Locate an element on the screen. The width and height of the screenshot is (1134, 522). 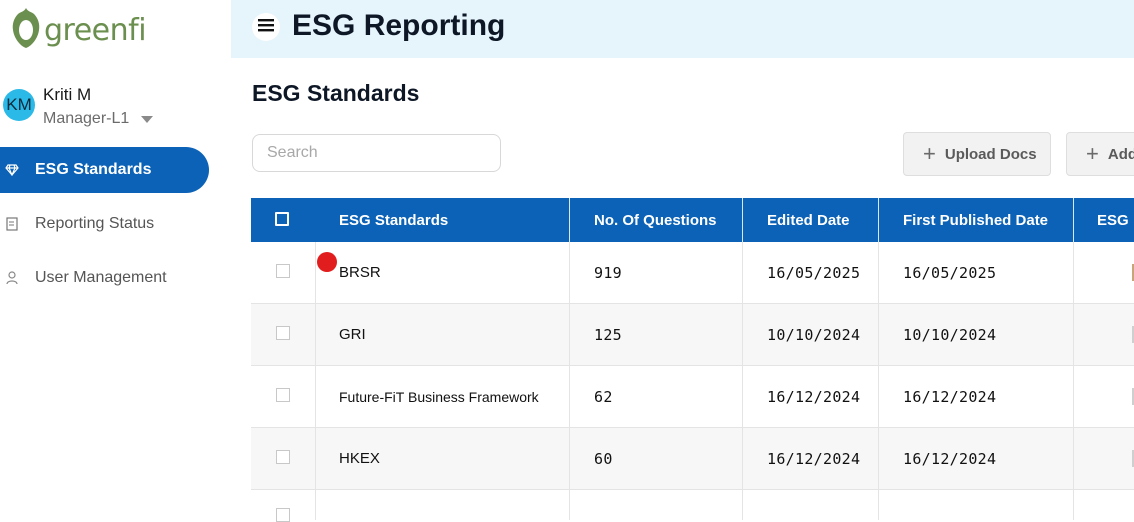
upload-docs-label: Upload Docs is located at coordinates (990, 154).